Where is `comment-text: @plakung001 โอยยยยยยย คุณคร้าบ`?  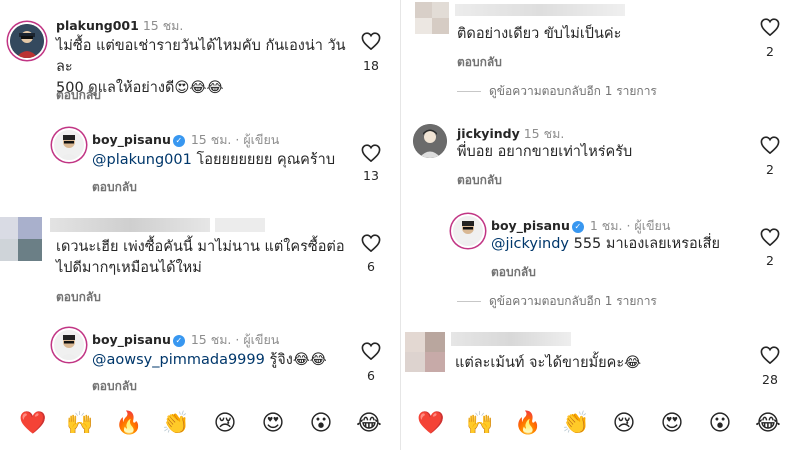 comment-text: @plakung001 โอยยยยยยย คุณคร้าบ is located at coordinates (222, 160).